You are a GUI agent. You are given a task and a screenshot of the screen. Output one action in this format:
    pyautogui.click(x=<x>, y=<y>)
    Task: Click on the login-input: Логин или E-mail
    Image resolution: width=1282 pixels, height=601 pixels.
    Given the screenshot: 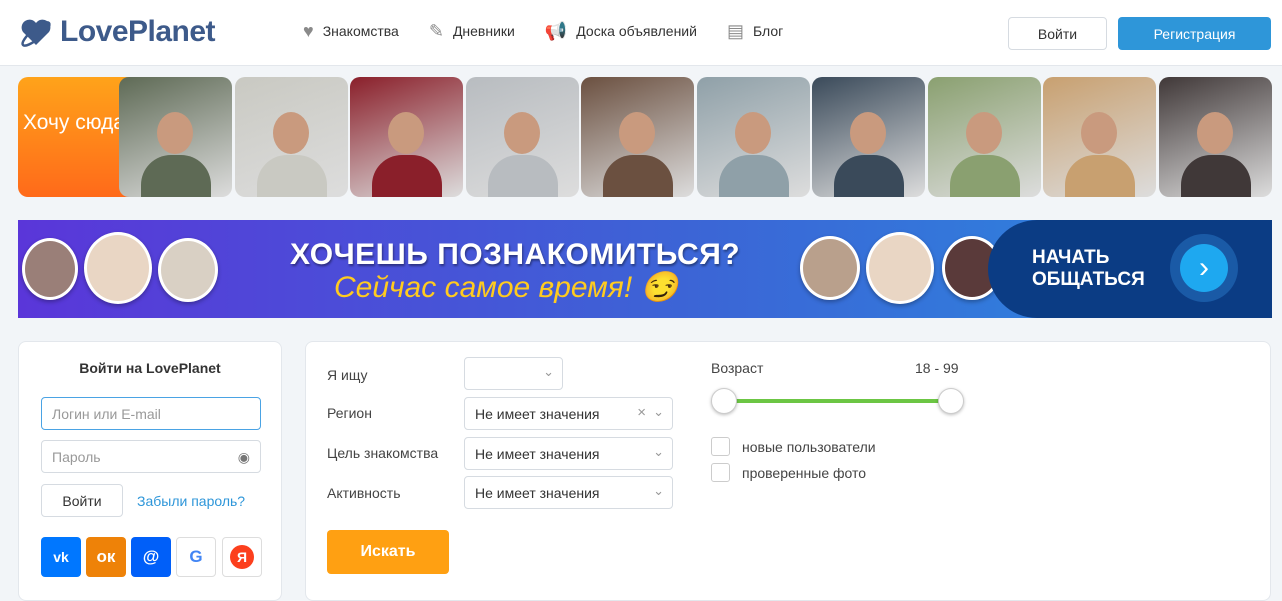 What is the action you would take?
    pyautogui.click(x=151, y=413)
    